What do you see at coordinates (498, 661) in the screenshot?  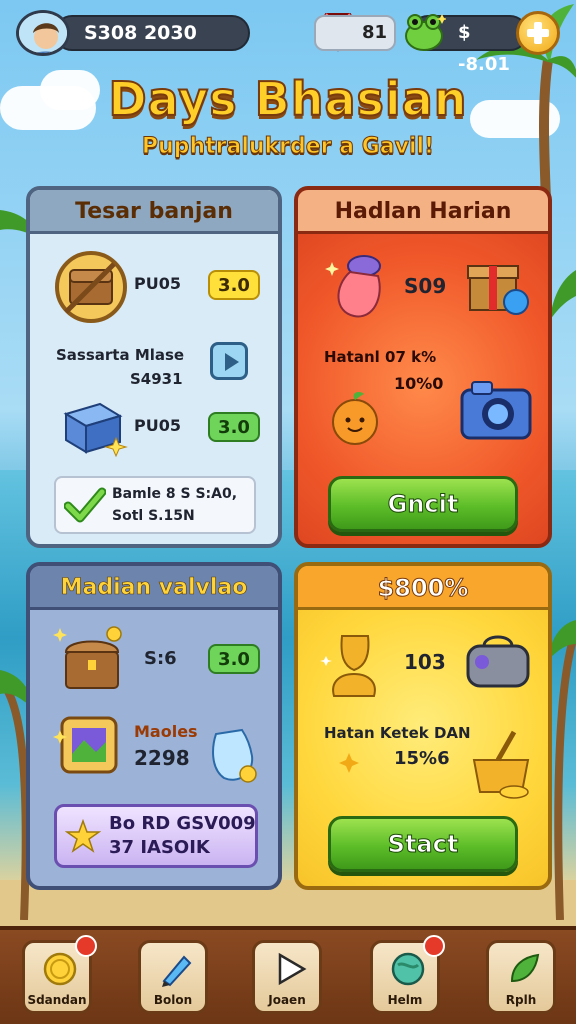 I see `treasure-pot-icon` at bounding box center [498, 661].